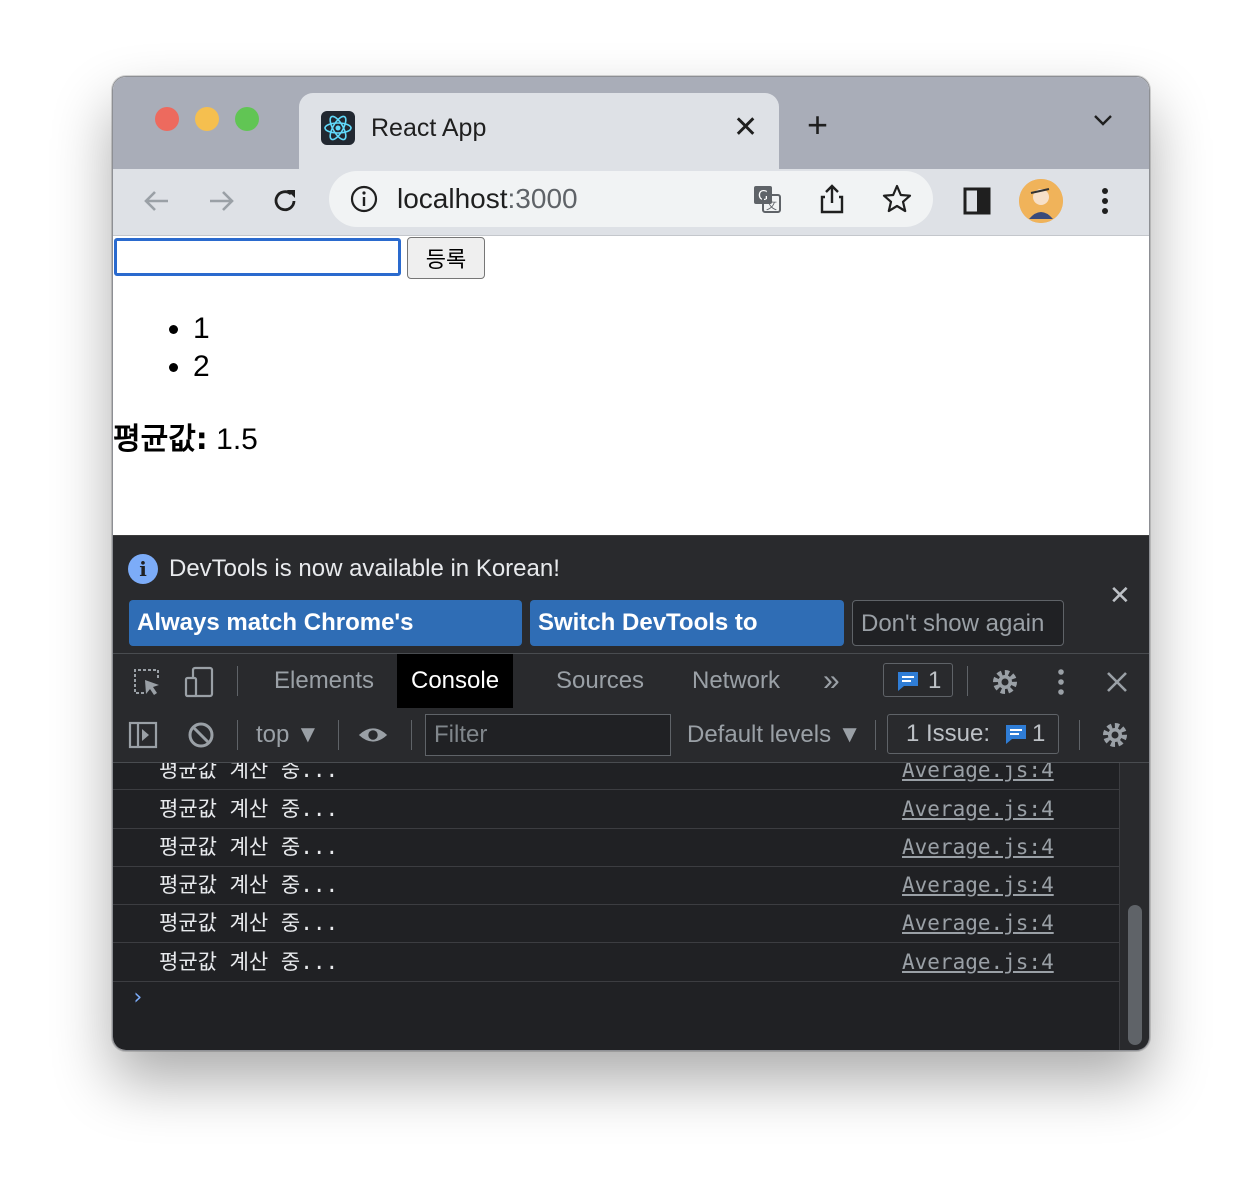 The image size is (1260, 1198). Describe the element at coordinates (324, 681) in the screenshot. I see `tab-elements: Elements` at that location.